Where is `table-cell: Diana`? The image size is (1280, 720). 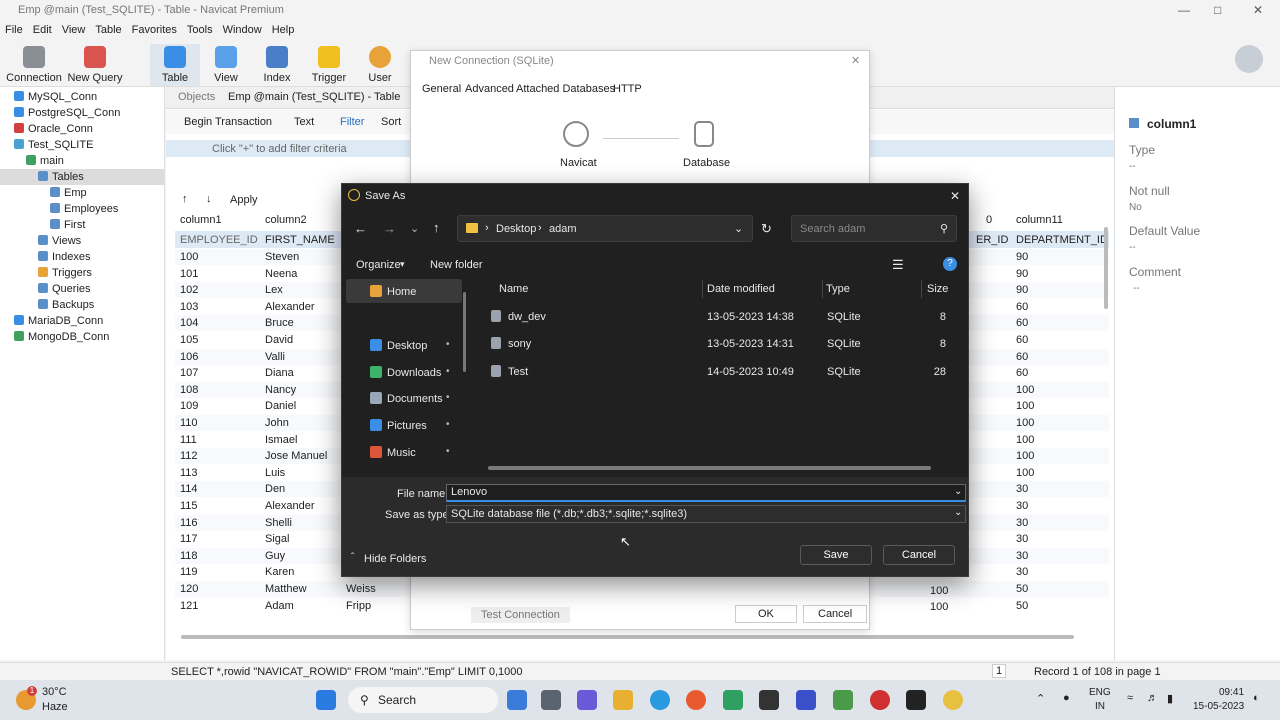 table-cell: Diana is located at coordinates (279, 373).